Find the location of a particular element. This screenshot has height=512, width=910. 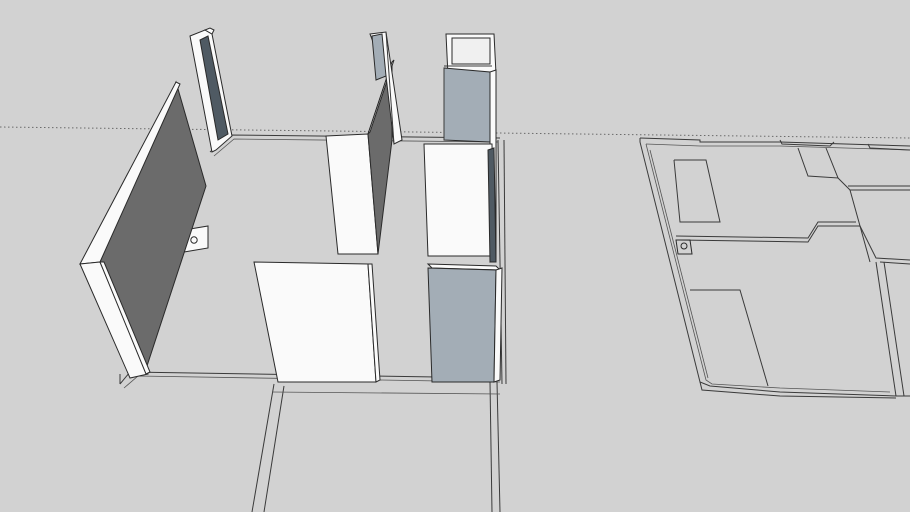

back-left-column is located at coordinates (211, 90).